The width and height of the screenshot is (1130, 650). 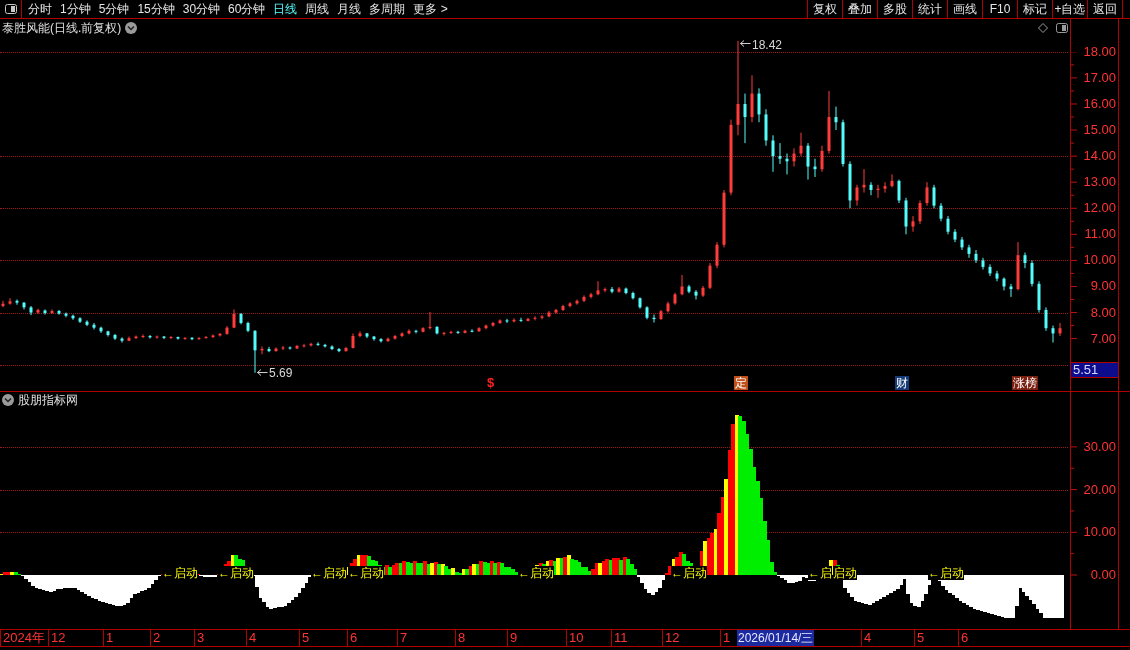 I want to click on axis-label: 20.00, so click(x=1099, y=490).